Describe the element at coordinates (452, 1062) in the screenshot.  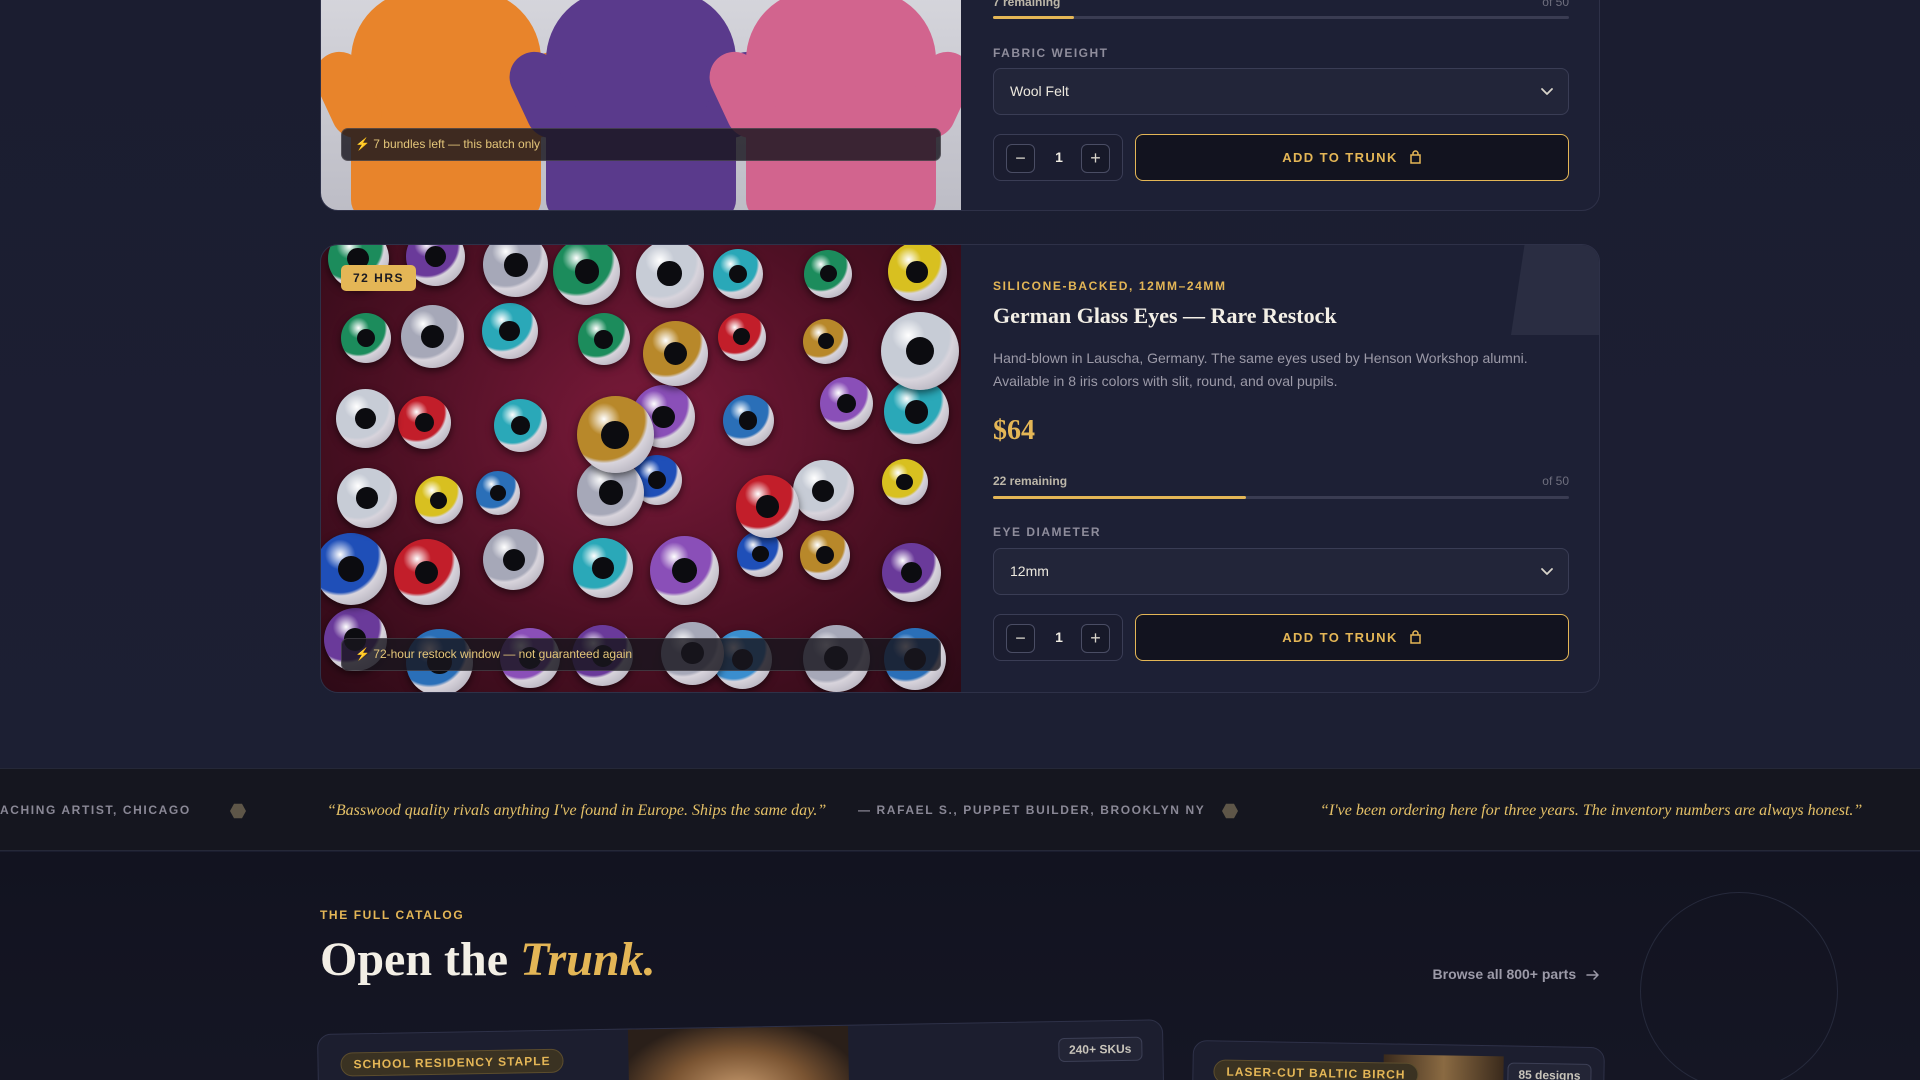
I see `tile-tag: SCHOOL RESIDENCY STAPLE` at that location.